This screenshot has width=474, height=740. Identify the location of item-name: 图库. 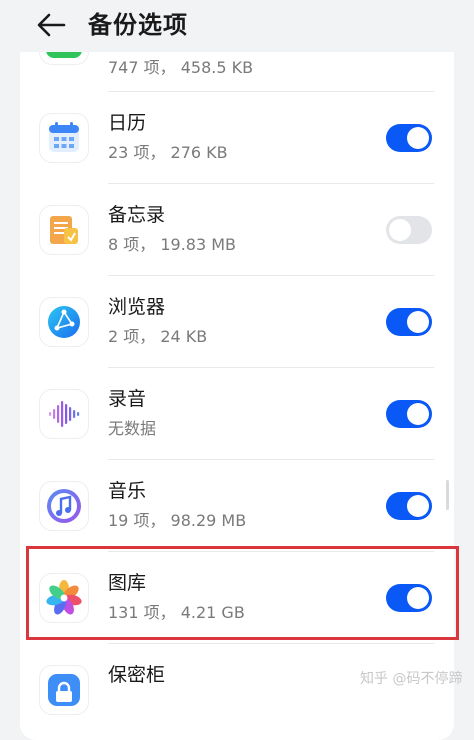
(127, 583).